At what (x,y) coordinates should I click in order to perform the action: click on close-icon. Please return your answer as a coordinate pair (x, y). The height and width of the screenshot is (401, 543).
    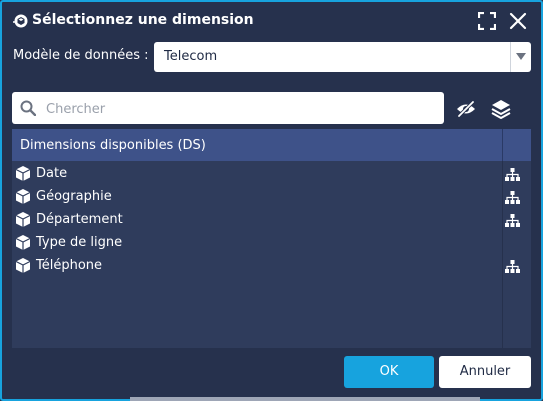
    Looking at the image, I should click on (518, 21).